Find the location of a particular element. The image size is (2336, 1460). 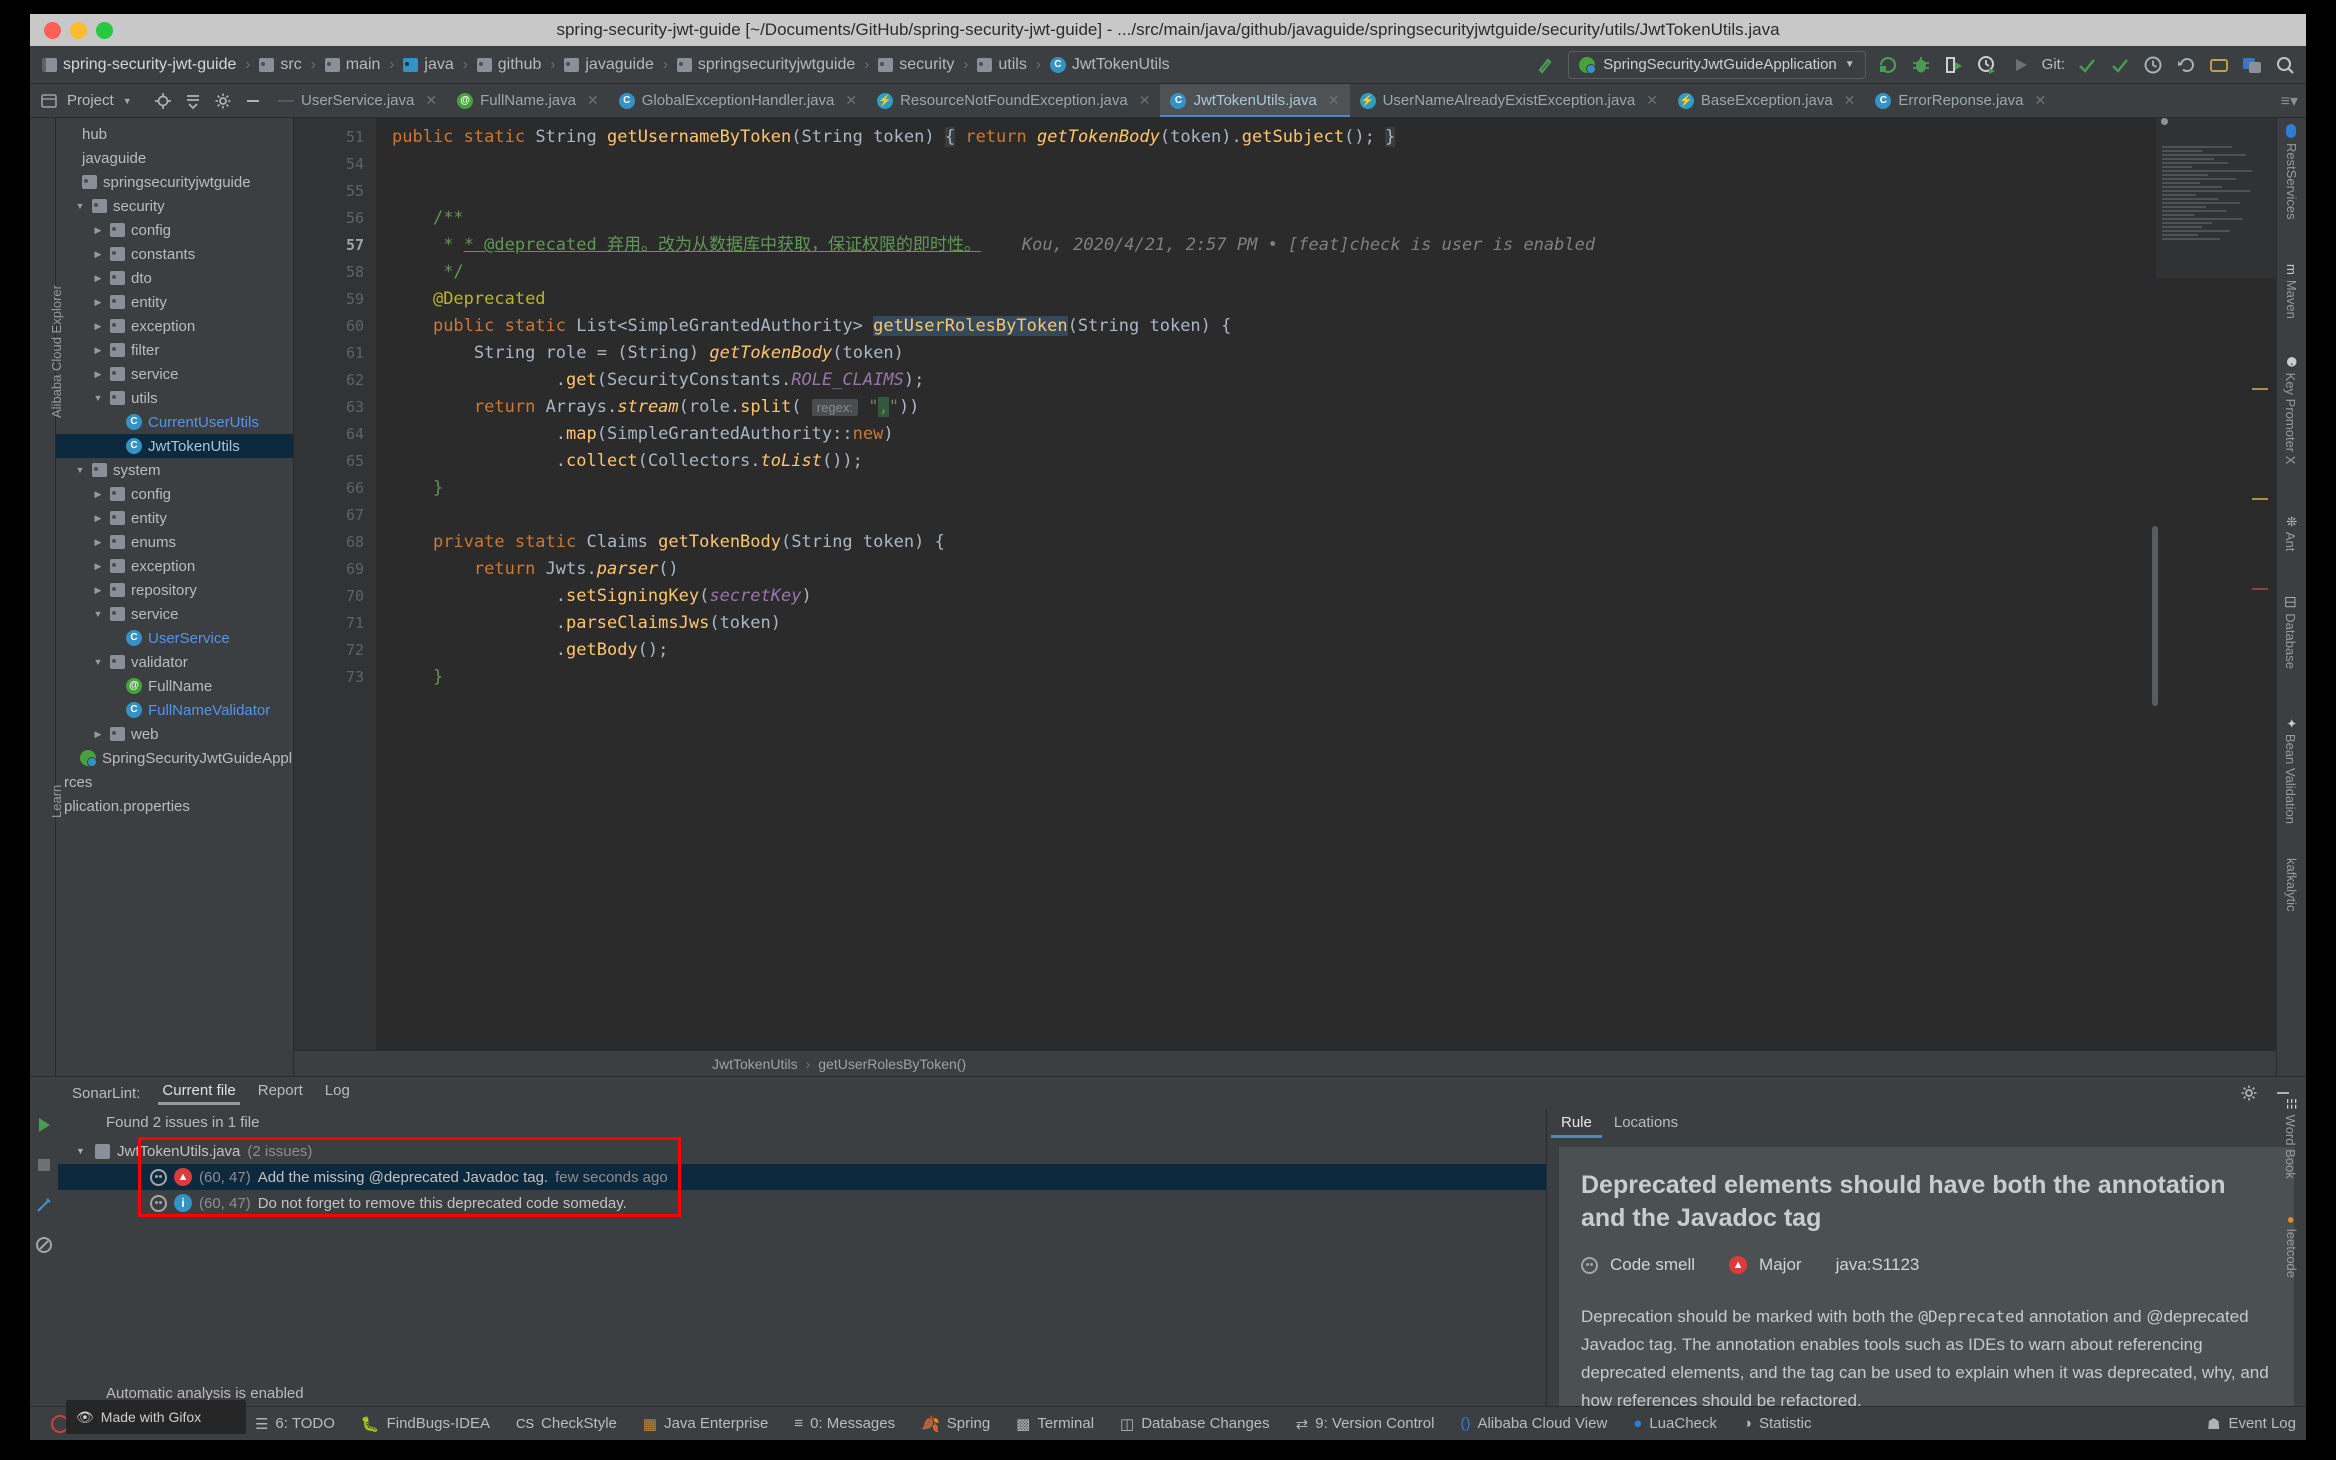

run-configuration-selector: SpringSecurityJwtGuideApplication ▼ is located at coordinates (1717, 64).